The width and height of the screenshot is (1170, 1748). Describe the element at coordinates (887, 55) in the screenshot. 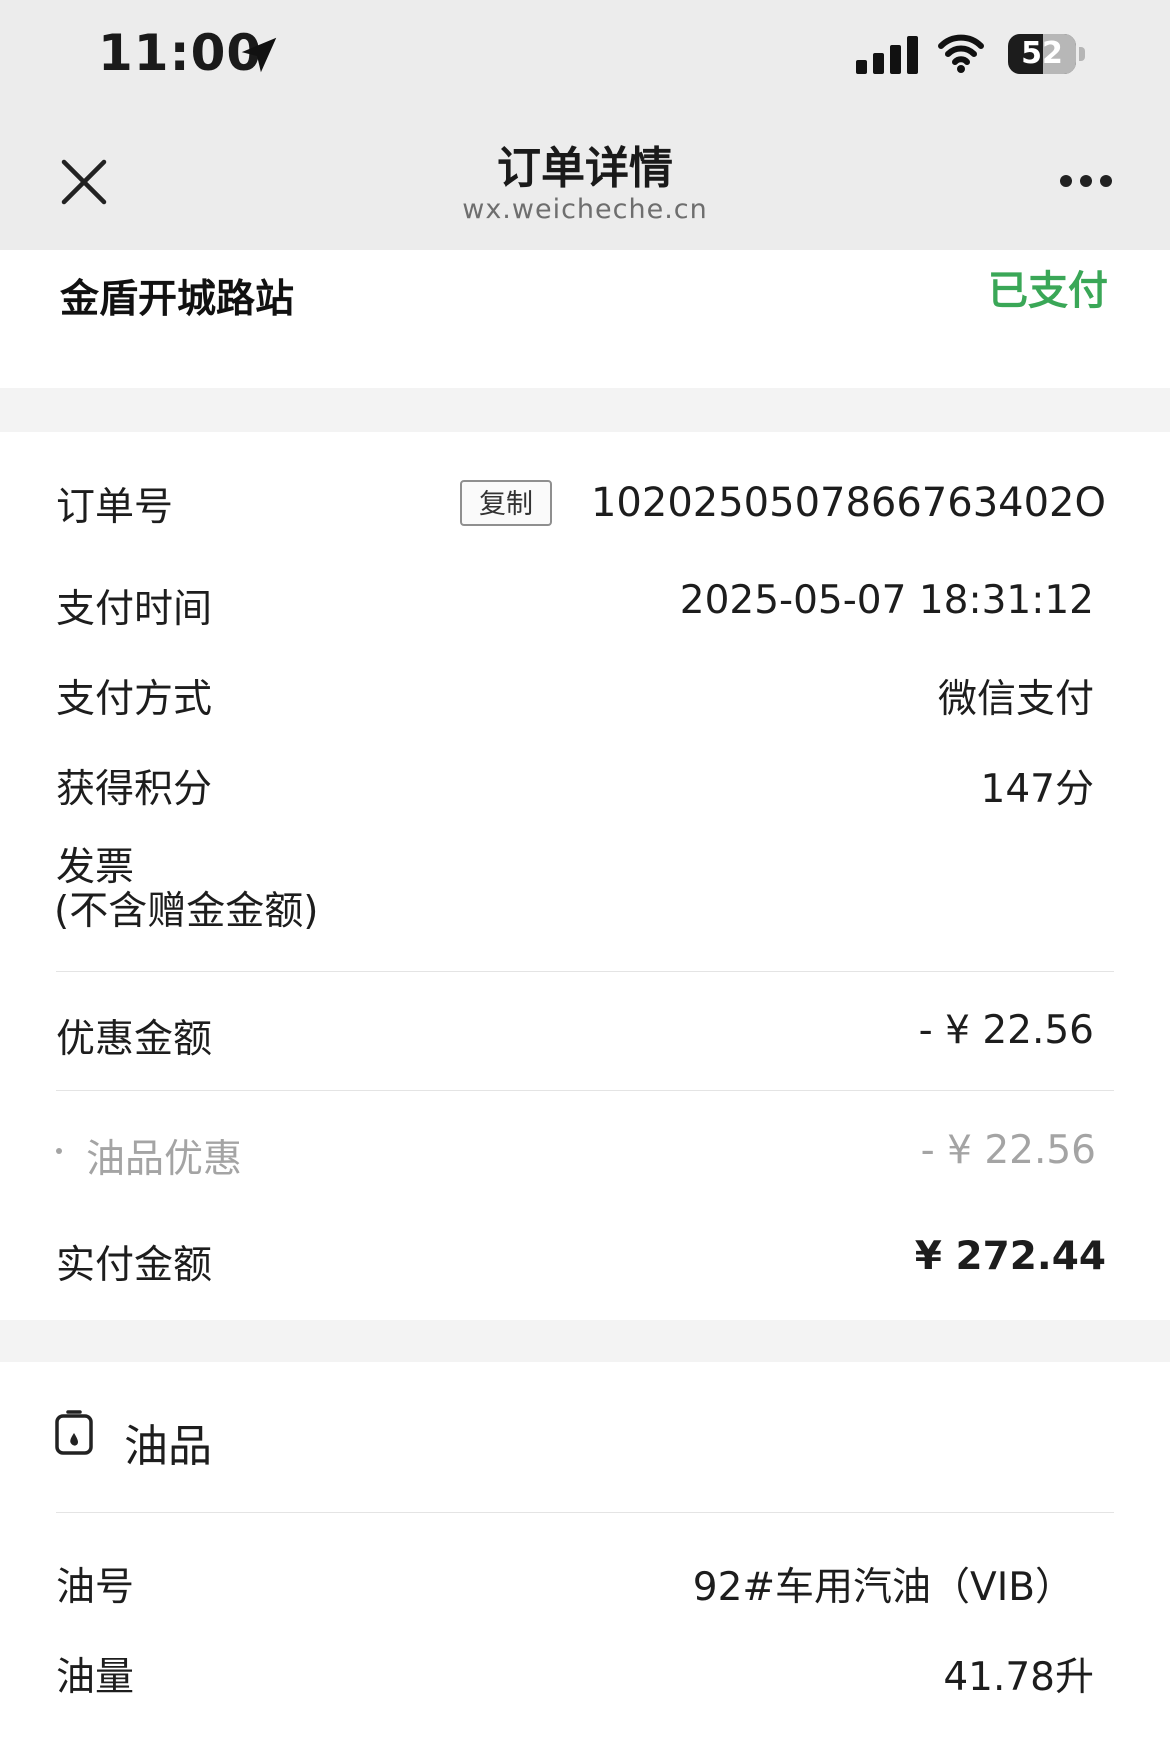

I see `cellular-signal-icon` at that location.